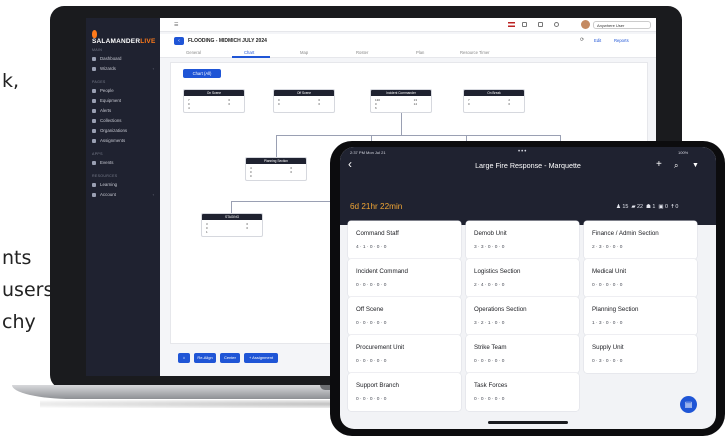  What do you see at coordinates (214, 101) in the screenshot?
I see `org-node-on-scene: On Scene 70004` at bounding box center [214, 101].